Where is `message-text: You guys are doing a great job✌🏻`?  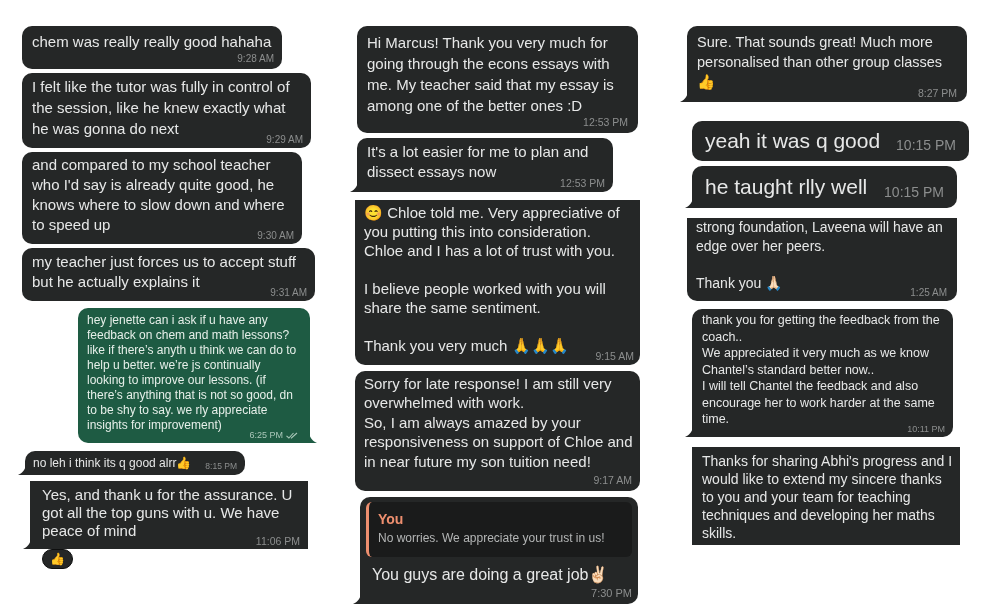 message-text: You guys are doing a great job✌🏻 is located at coordinates (490, 574).